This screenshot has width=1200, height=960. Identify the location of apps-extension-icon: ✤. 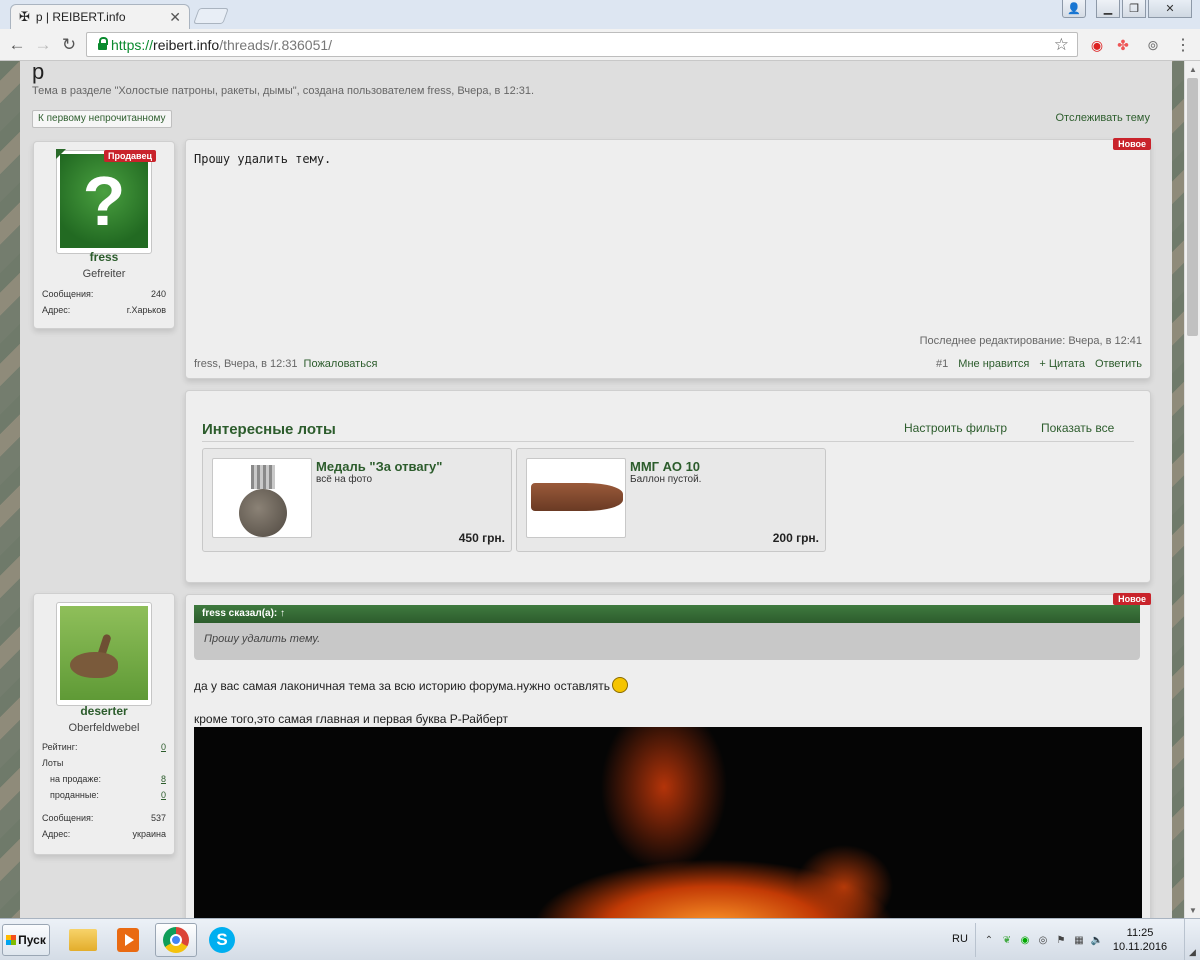
(1123, 45).